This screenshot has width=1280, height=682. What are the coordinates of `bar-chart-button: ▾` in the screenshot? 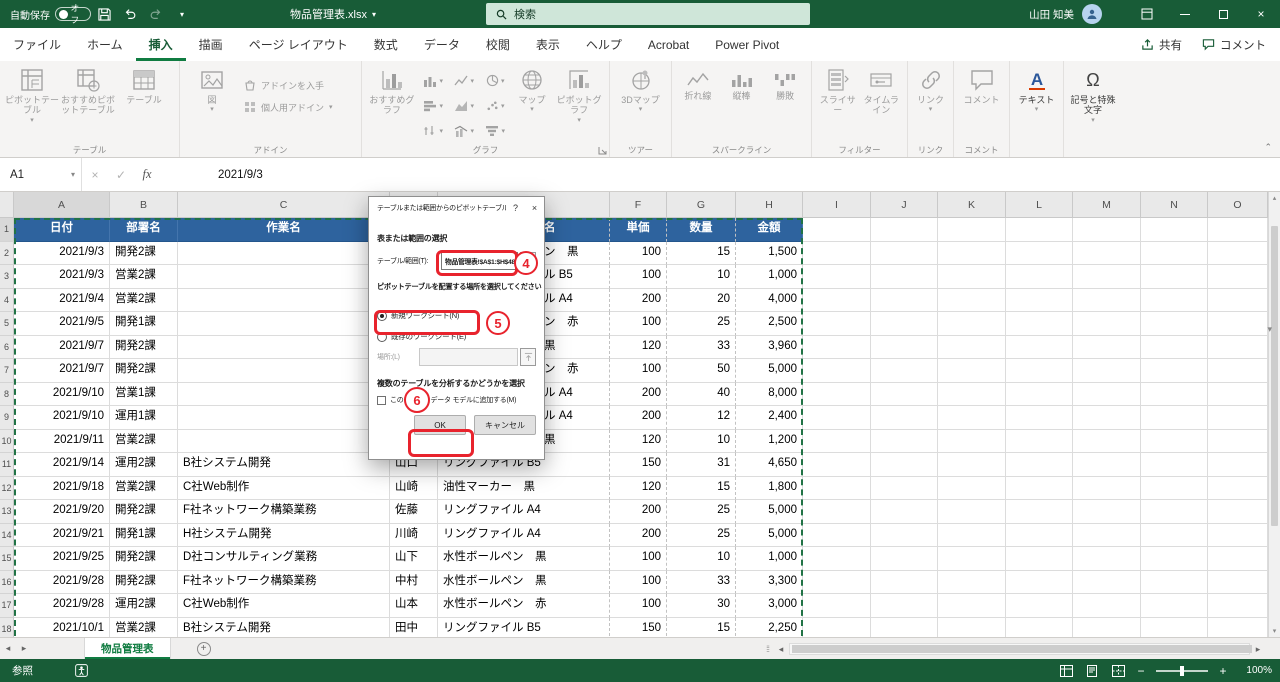 It's located at (433, 105).